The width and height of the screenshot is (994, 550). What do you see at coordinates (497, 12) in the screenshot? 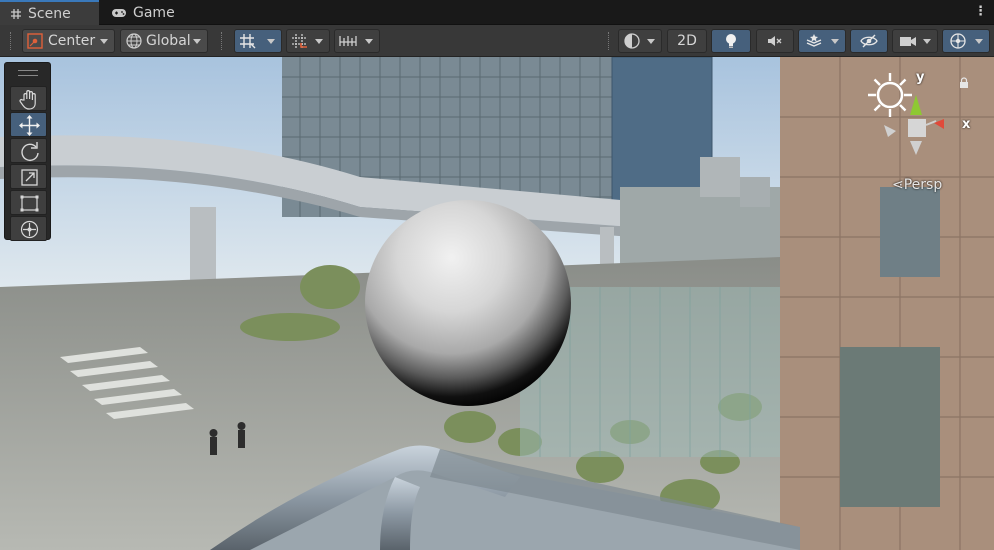
I see `tab-bar: Scene Game ⋮` at bounding box center [497, 12].